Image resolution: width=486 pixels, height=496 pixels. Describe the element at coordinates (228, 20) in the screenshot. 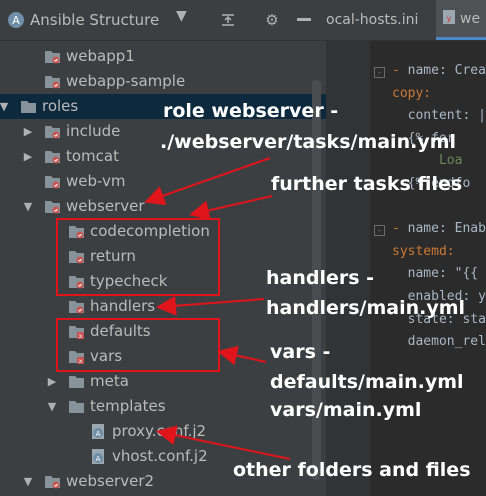

I see `collapse-all-icon` at that location.